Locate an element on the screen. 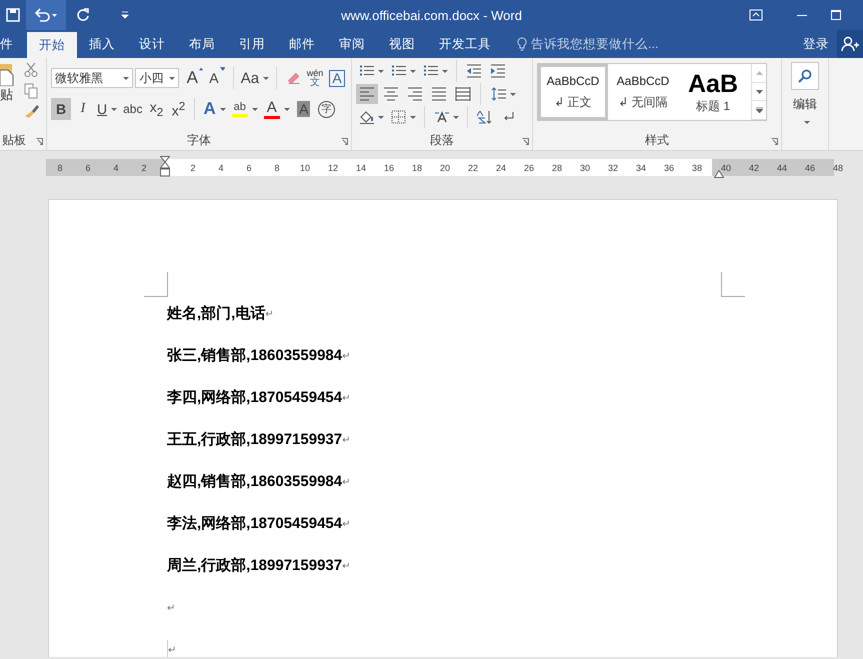  ruler-number: 36 is located at coordinates (668, 167).